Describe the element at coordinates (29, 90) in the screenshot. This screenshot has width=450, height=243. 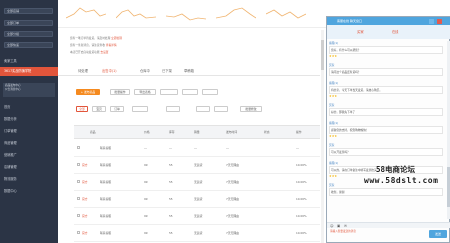
I see `sidebar-panel: 商品发布中心 公告消息中心` at that location.